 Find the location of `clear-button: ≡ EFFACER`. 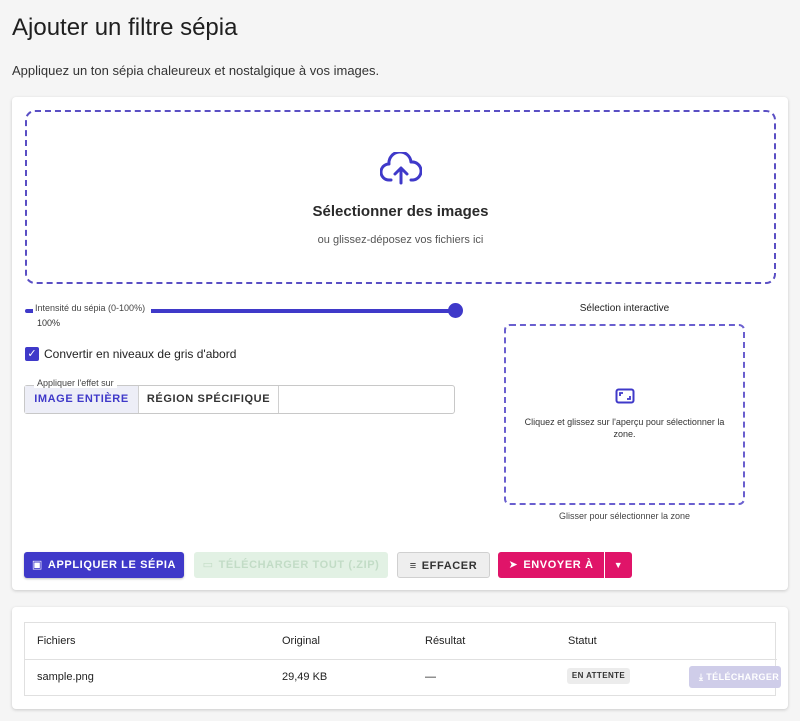

clear-button: ≡ EFFACER is located at coordinates (443, 565).